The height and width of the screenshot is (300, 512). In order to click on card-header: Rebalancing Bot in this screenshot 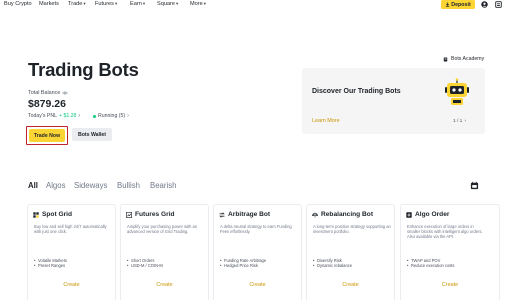, I will do `click(342, 214)`.